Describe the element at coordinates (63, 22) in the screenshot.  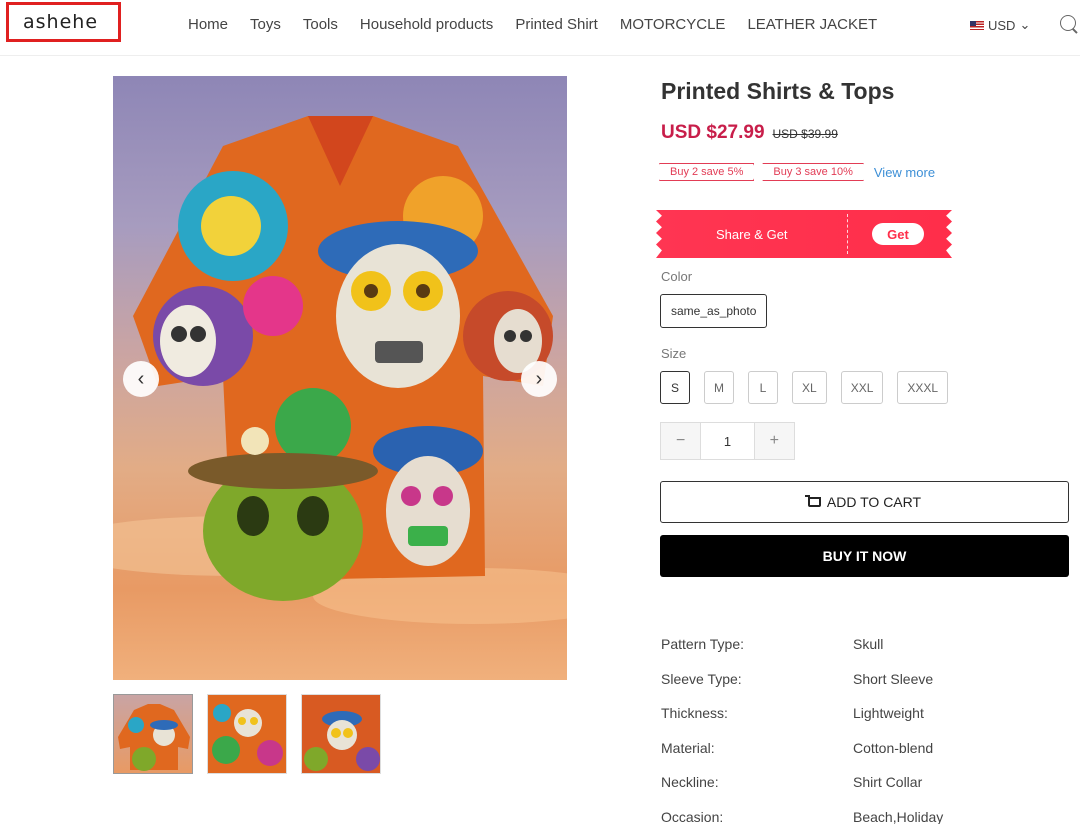
I see `site-logo: ashehe` at that location.